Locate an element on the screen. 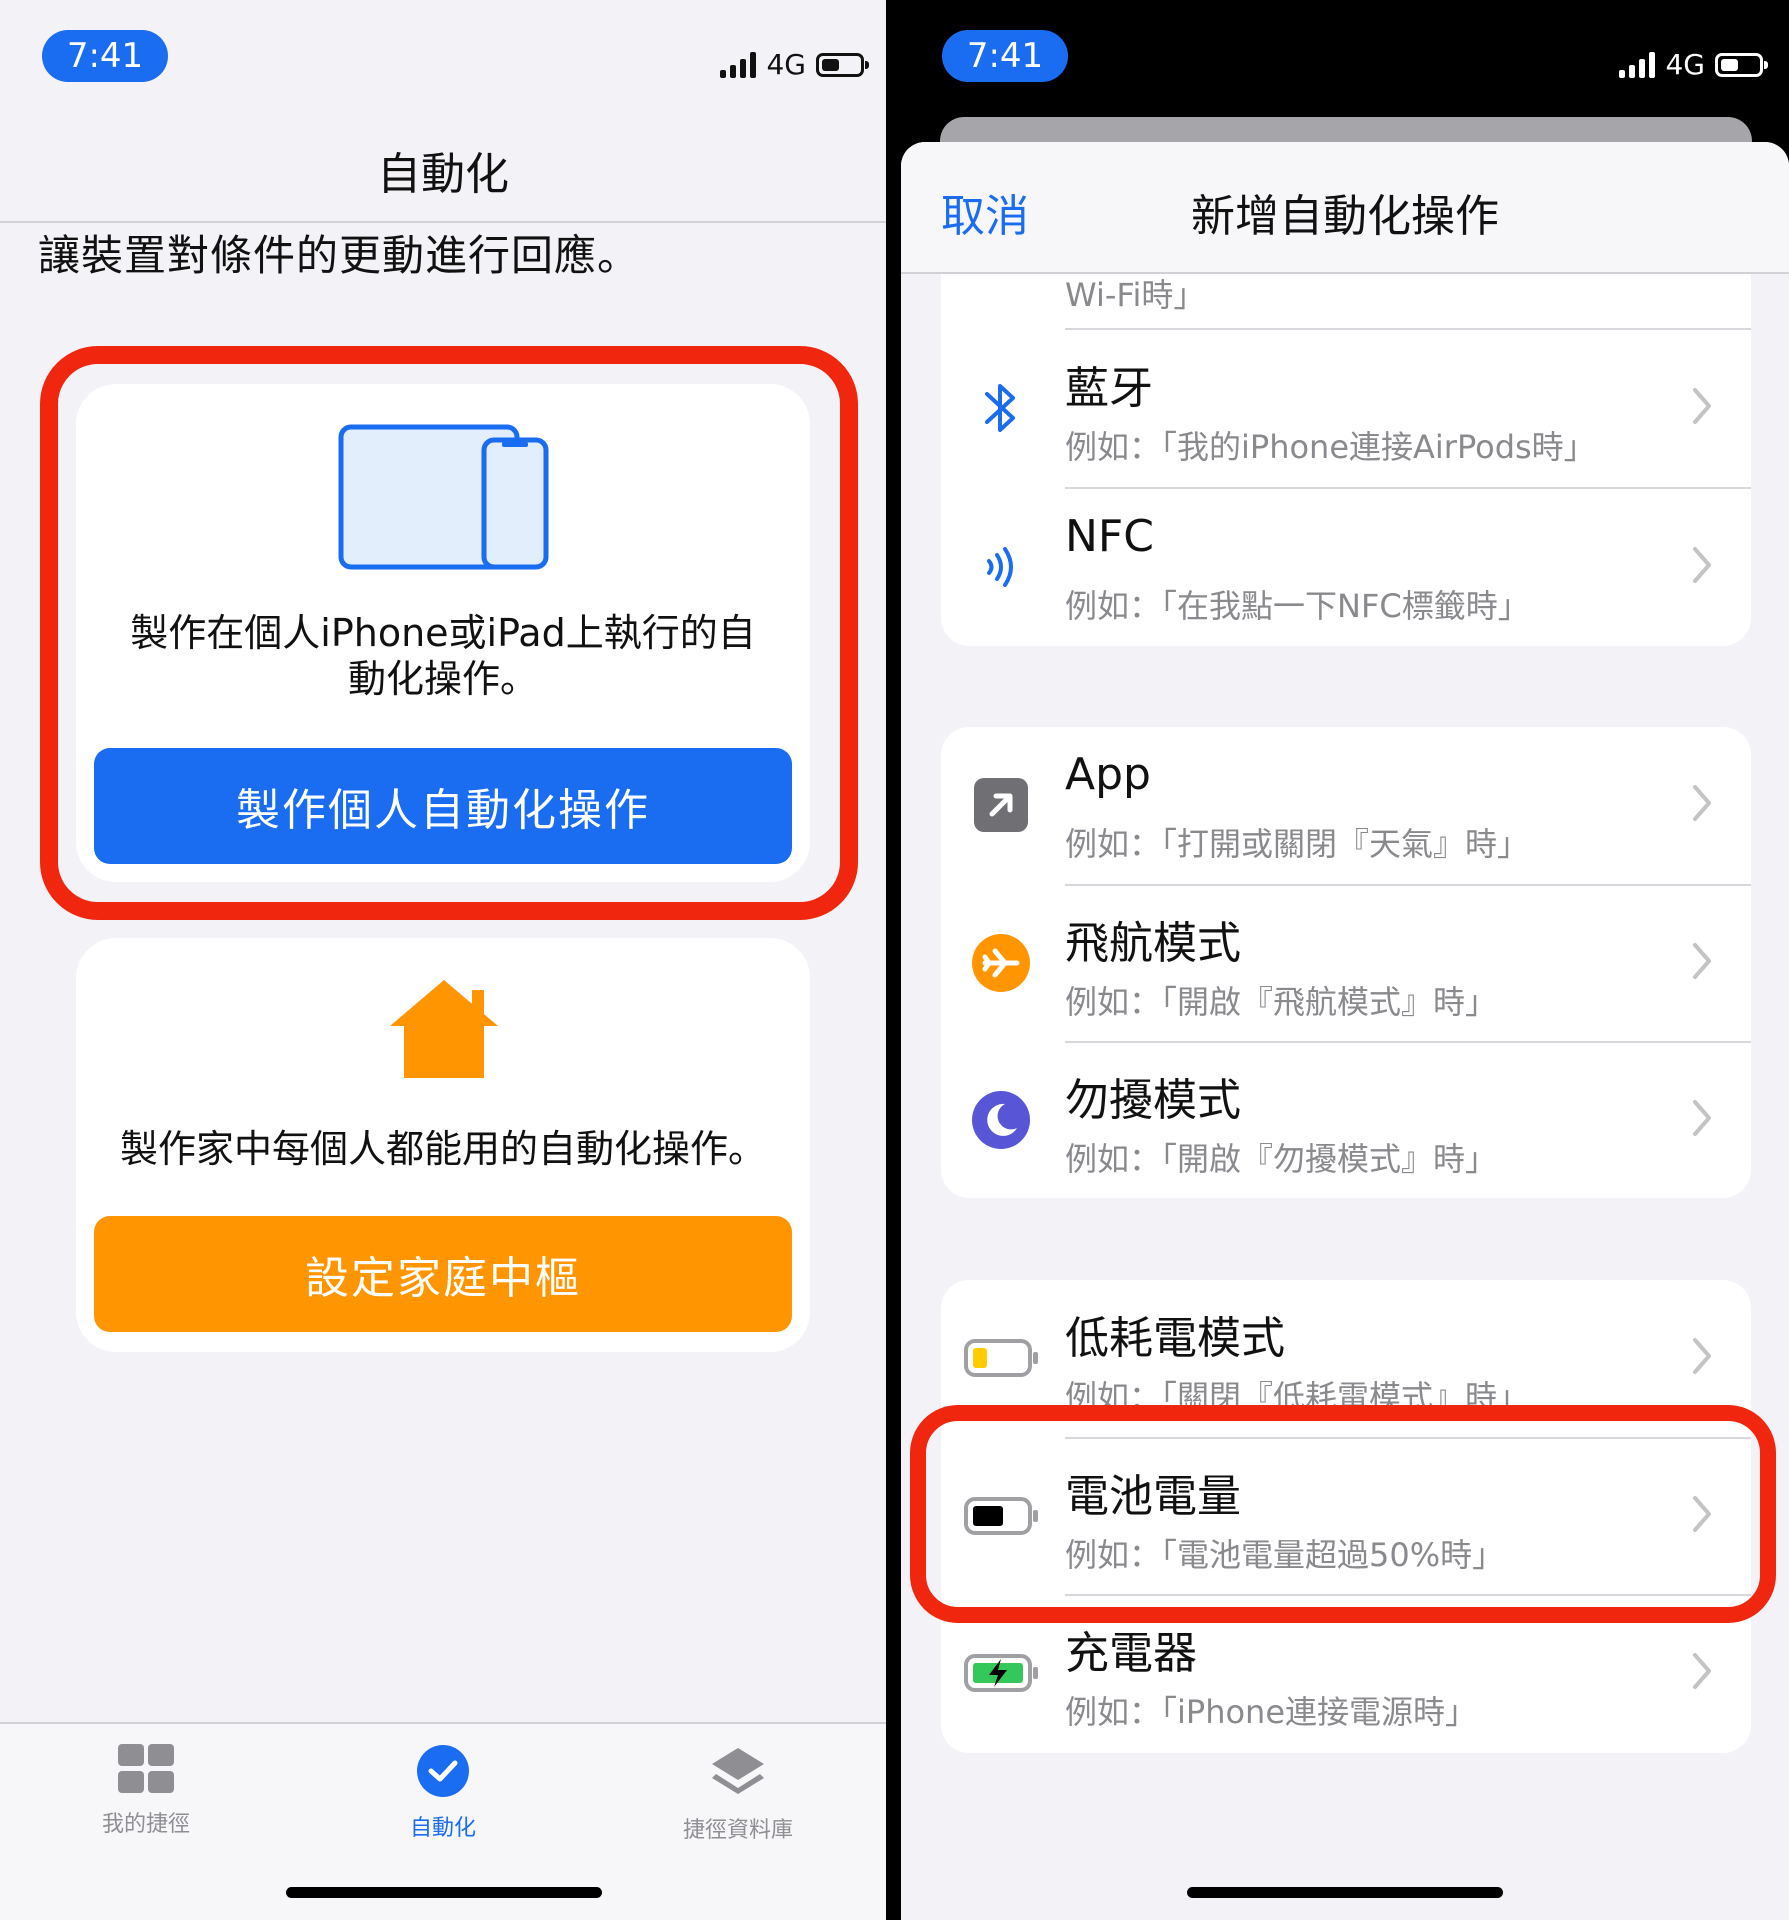 Image resolution: width=1789 pixels, height=1920 pixels. row-title: 勿擾模式 is located at coordinates (1153, 1100).